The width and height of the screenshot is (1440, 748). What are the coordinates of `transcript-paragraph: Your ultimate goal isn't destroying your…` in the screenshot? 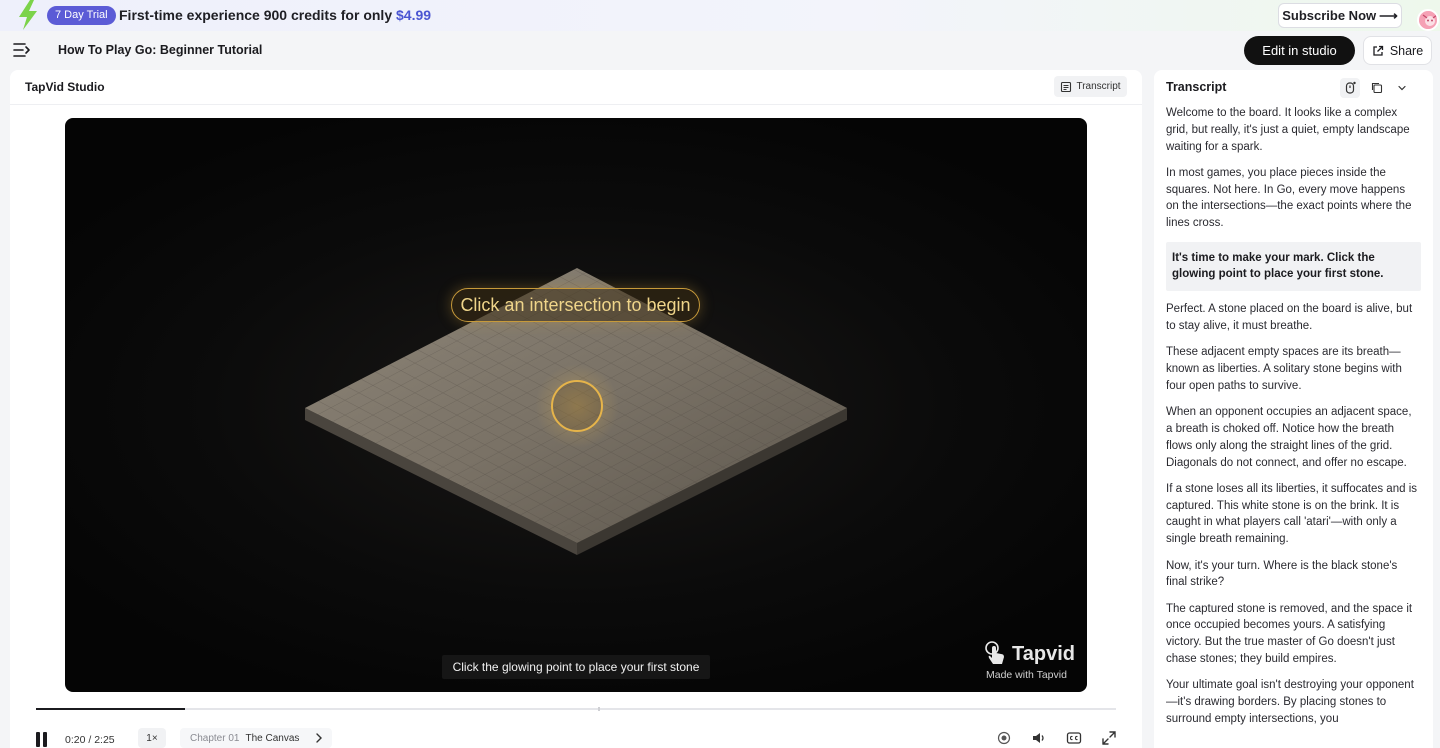 It's located at (1293, 702).